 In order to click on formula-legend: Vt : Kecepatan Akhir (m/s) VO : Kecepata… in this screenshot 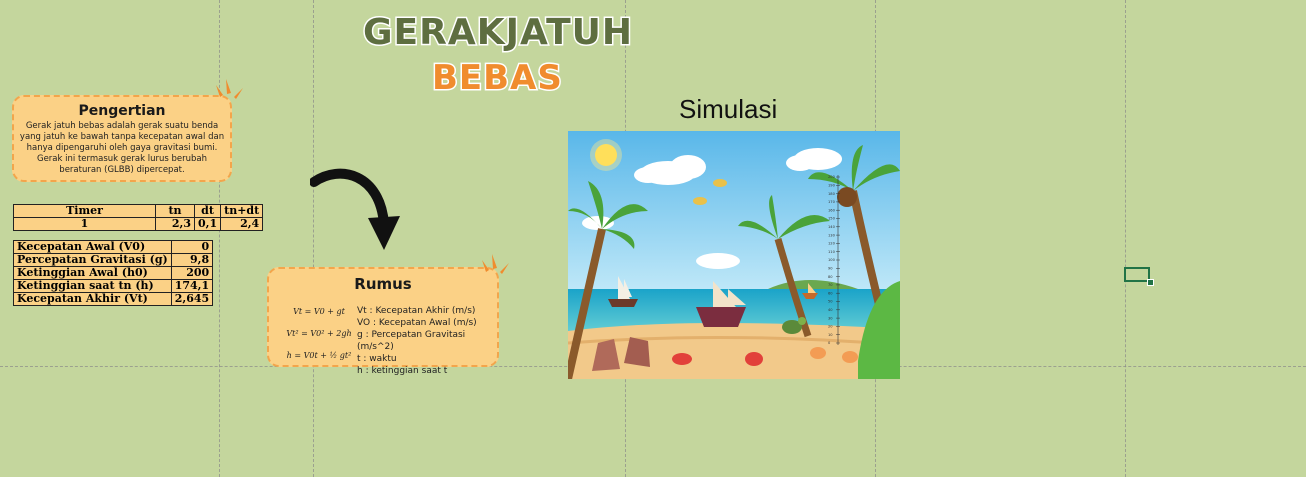, I will do `click(427, 341)`.